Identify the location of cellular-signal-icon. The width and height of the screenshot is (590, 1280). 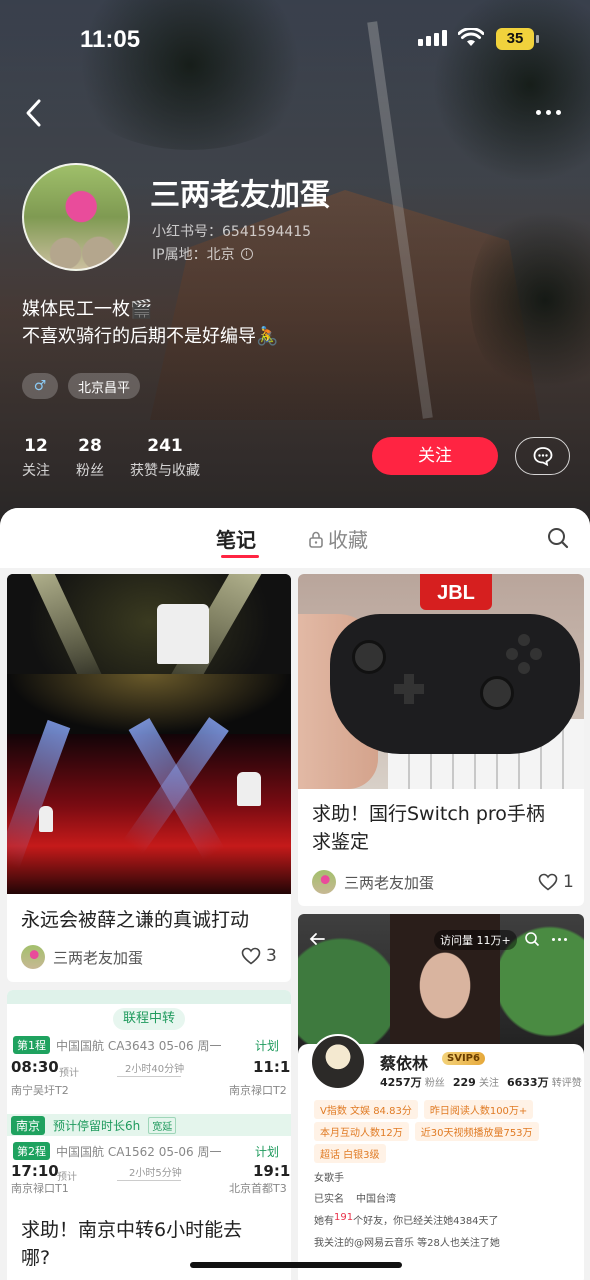
(432, 38).